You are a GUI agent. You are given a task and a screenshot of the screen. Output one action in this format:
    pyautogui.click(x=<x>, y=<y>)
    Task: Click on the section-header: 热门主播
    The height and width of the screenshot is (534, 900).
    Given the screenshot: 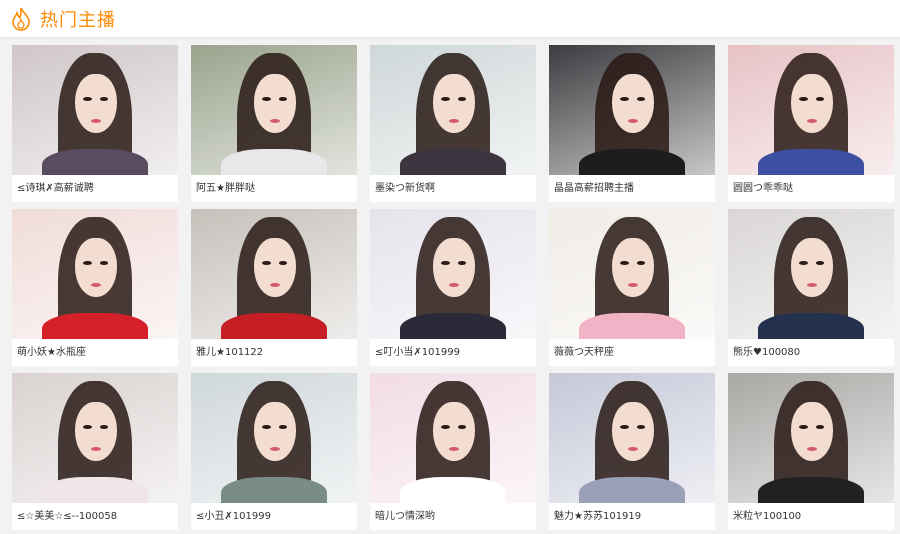 What is the action you would take?
    pyautogui.click(x=450, y=19)
    